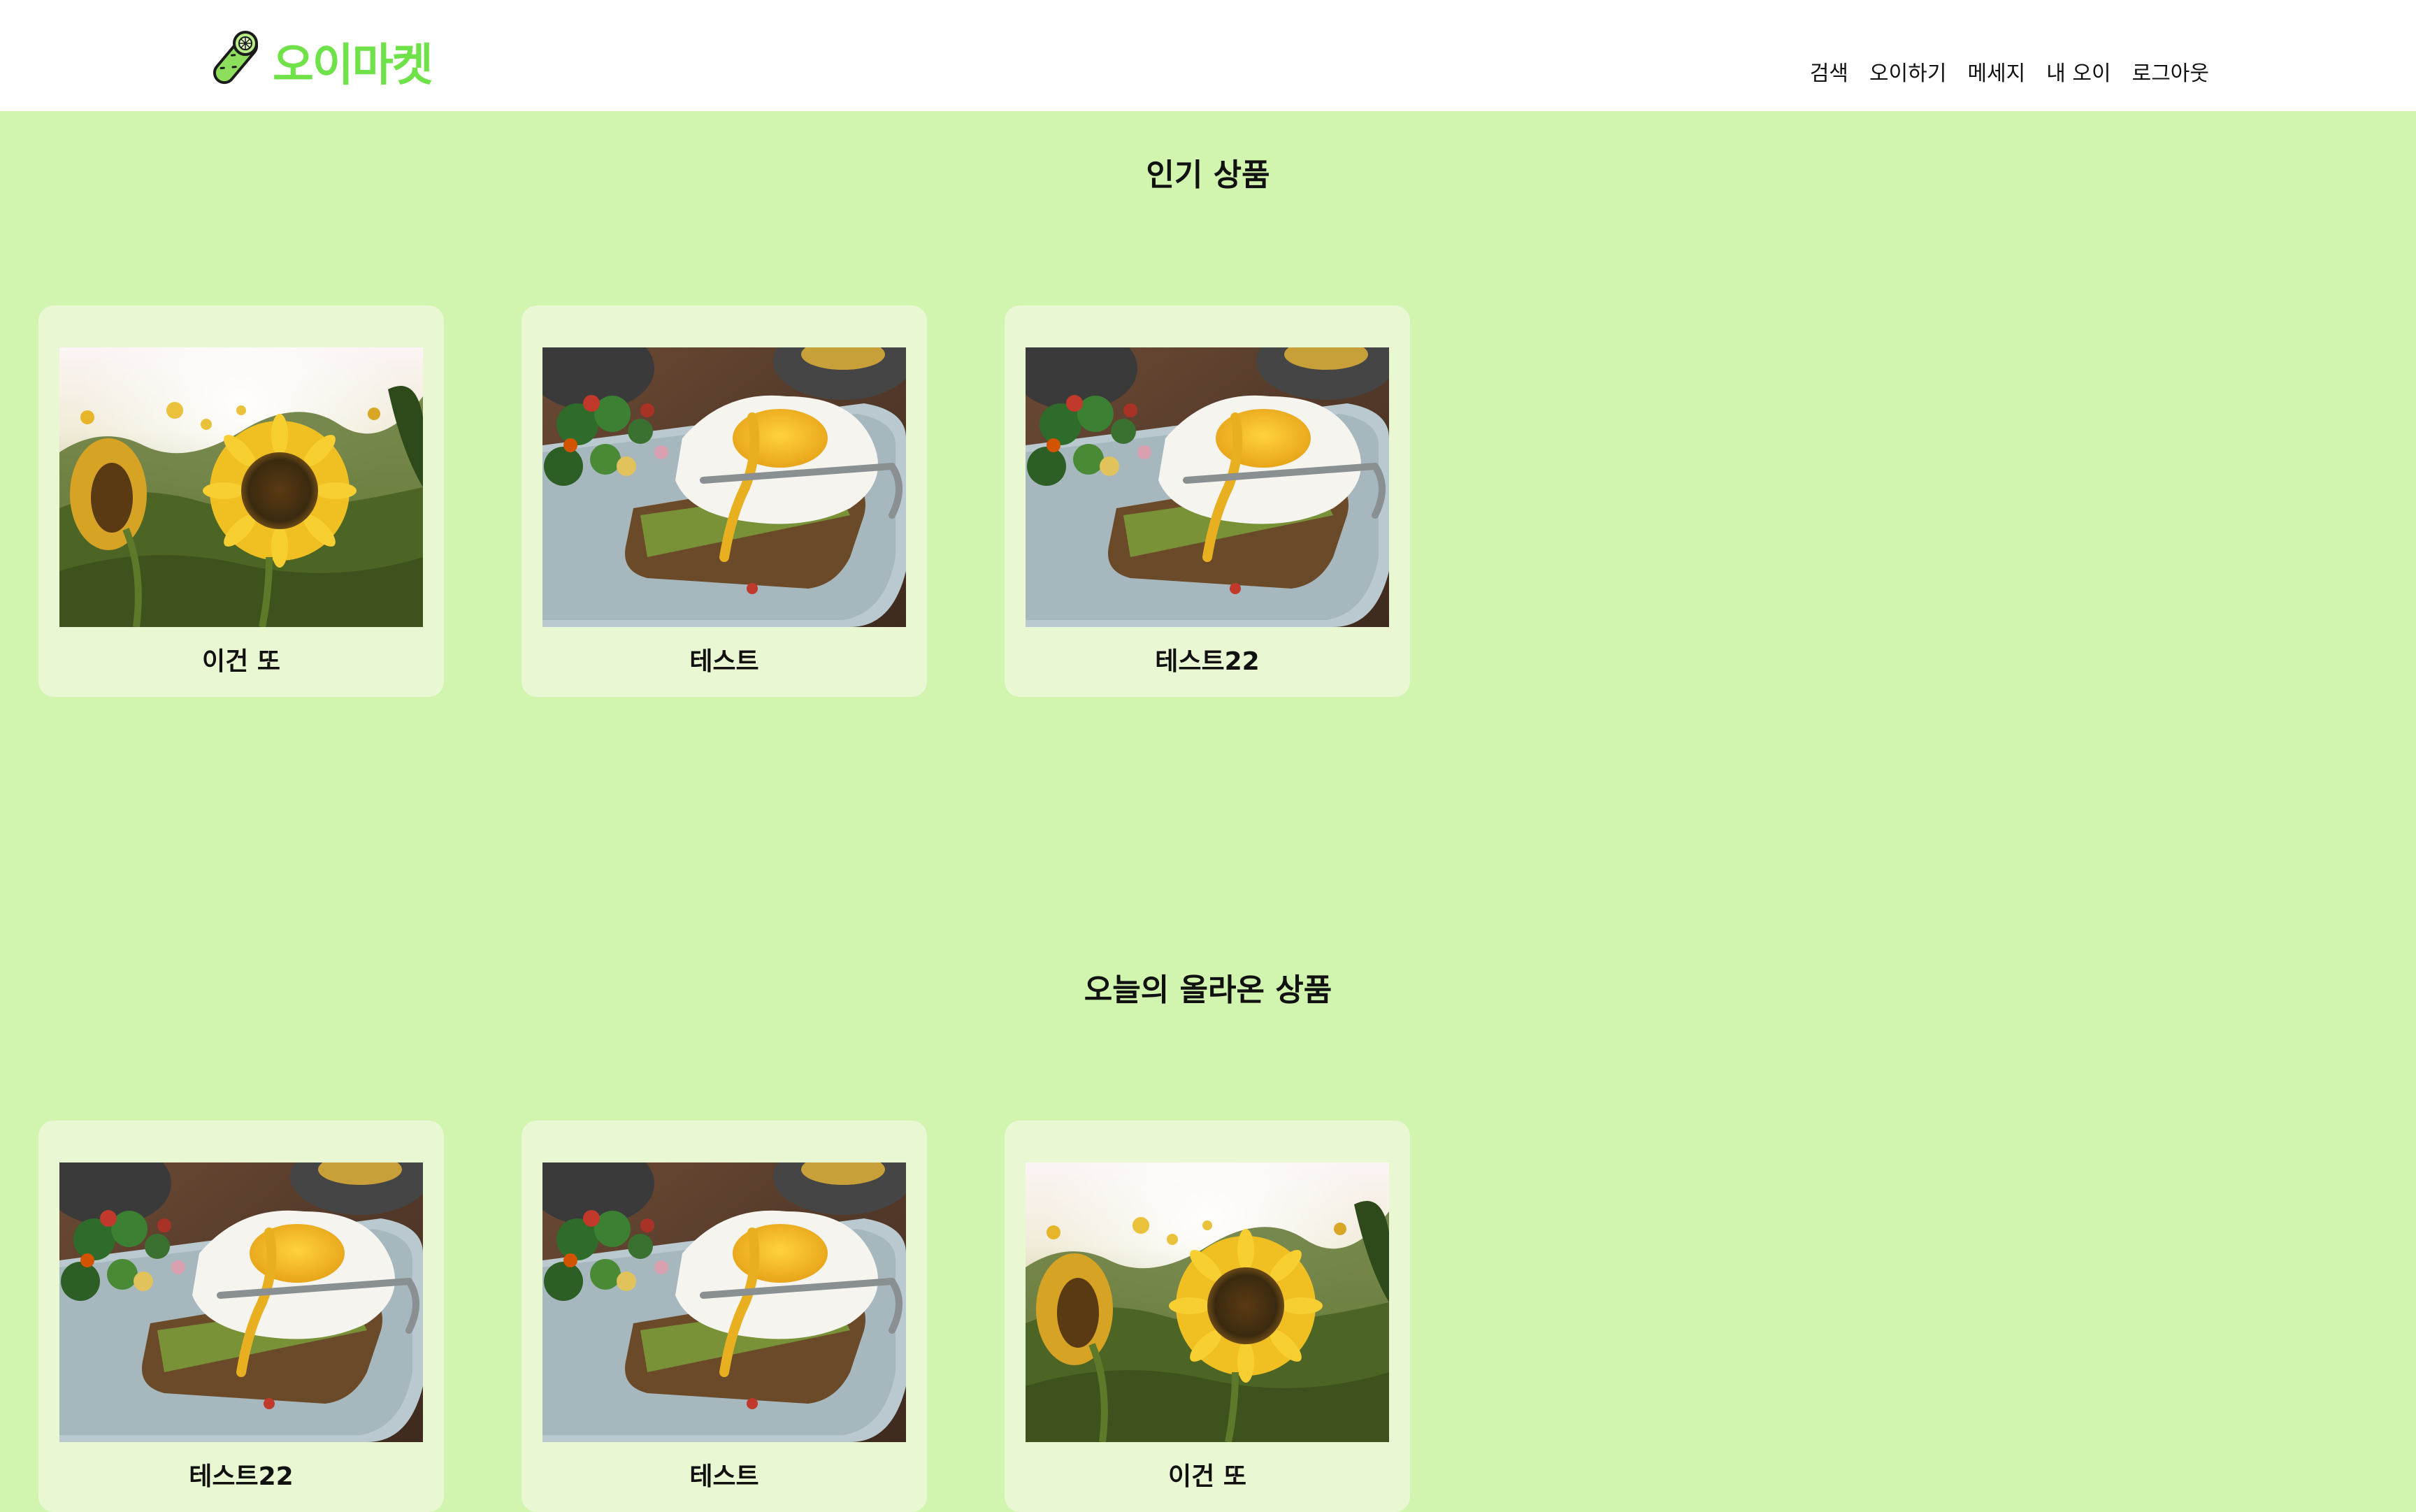 The image size is (2416, 1512). Describe the element at coordinates (1208, 990) in the screenshot. I see `today-section-title: 오늘의 올라온 상품` at that location.